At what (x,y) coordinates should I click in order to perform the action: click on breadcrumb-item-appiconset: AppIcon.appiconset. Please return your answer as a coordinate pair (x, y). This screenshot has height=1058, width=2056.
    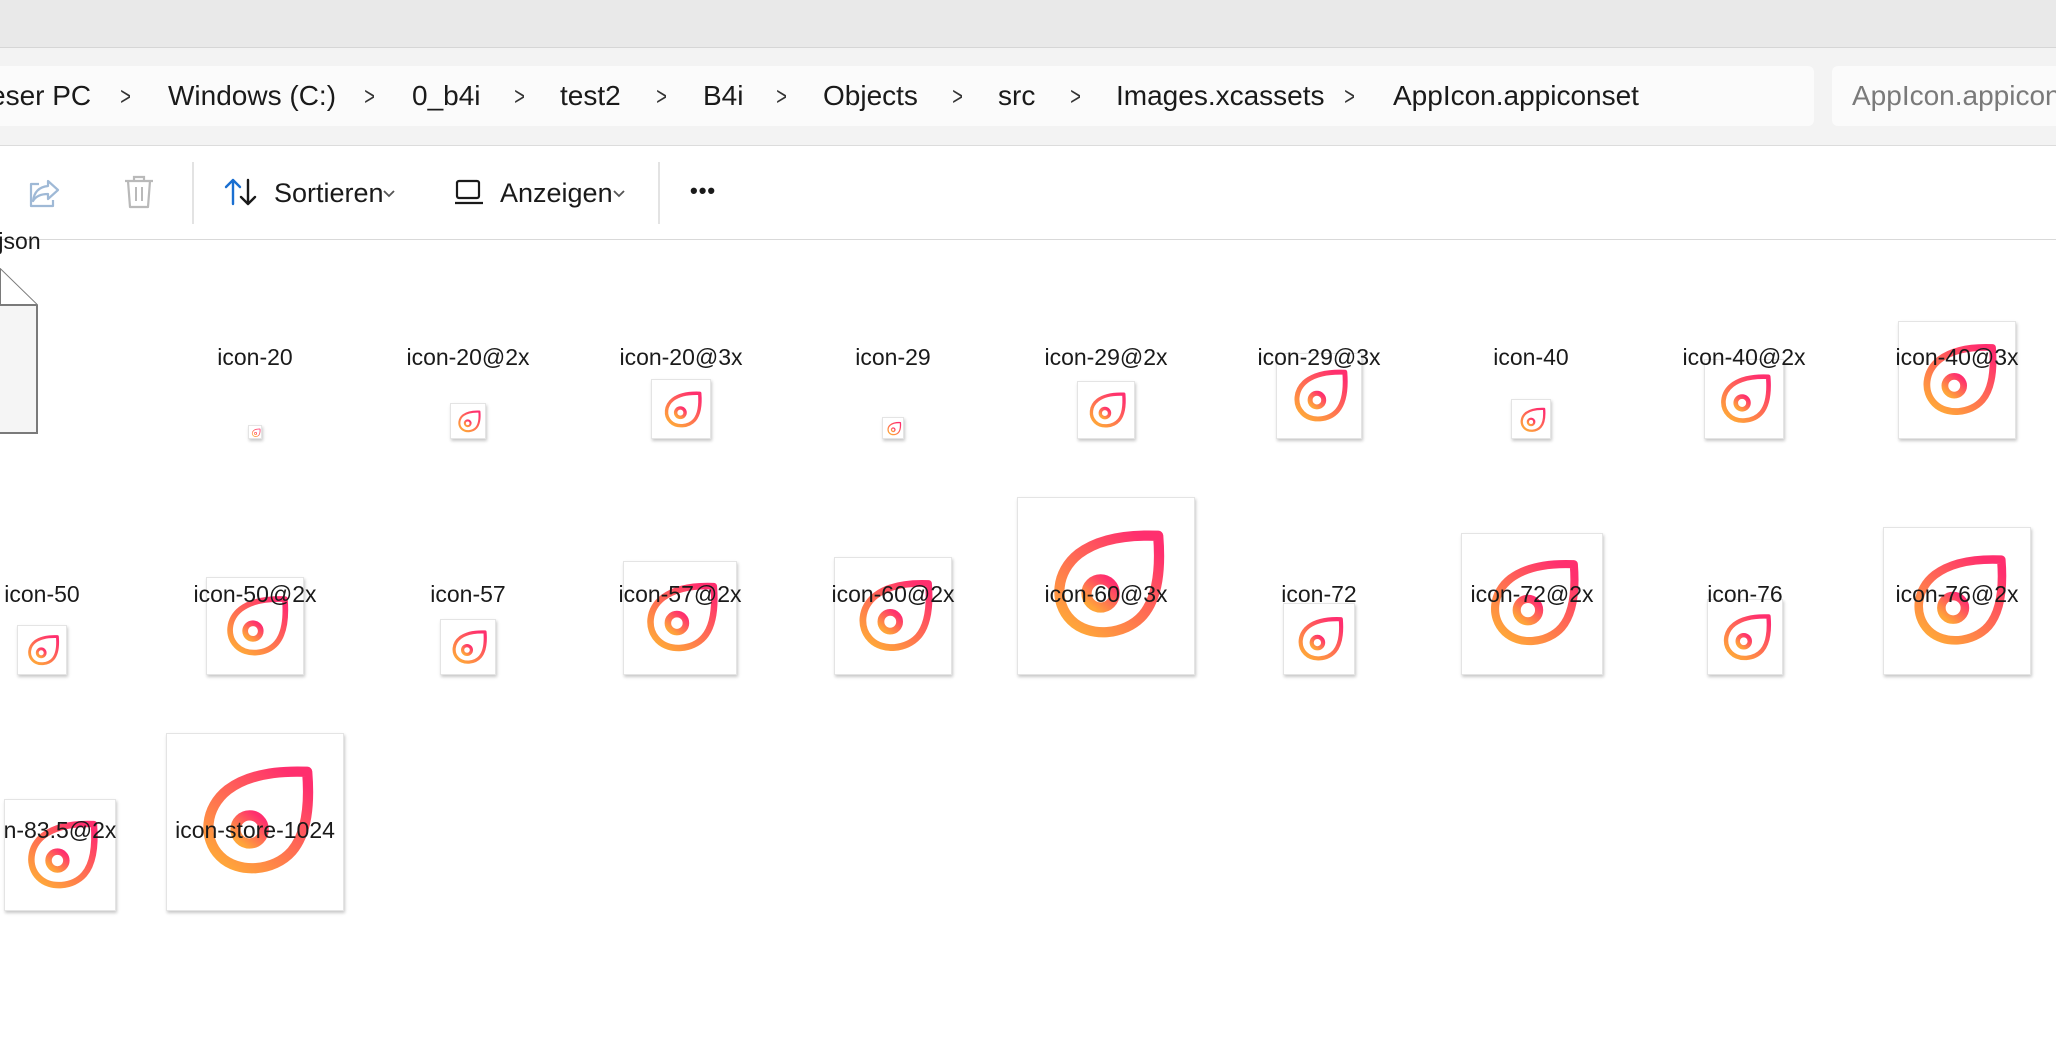
    Looking at the image, I should click on (1516, 96).